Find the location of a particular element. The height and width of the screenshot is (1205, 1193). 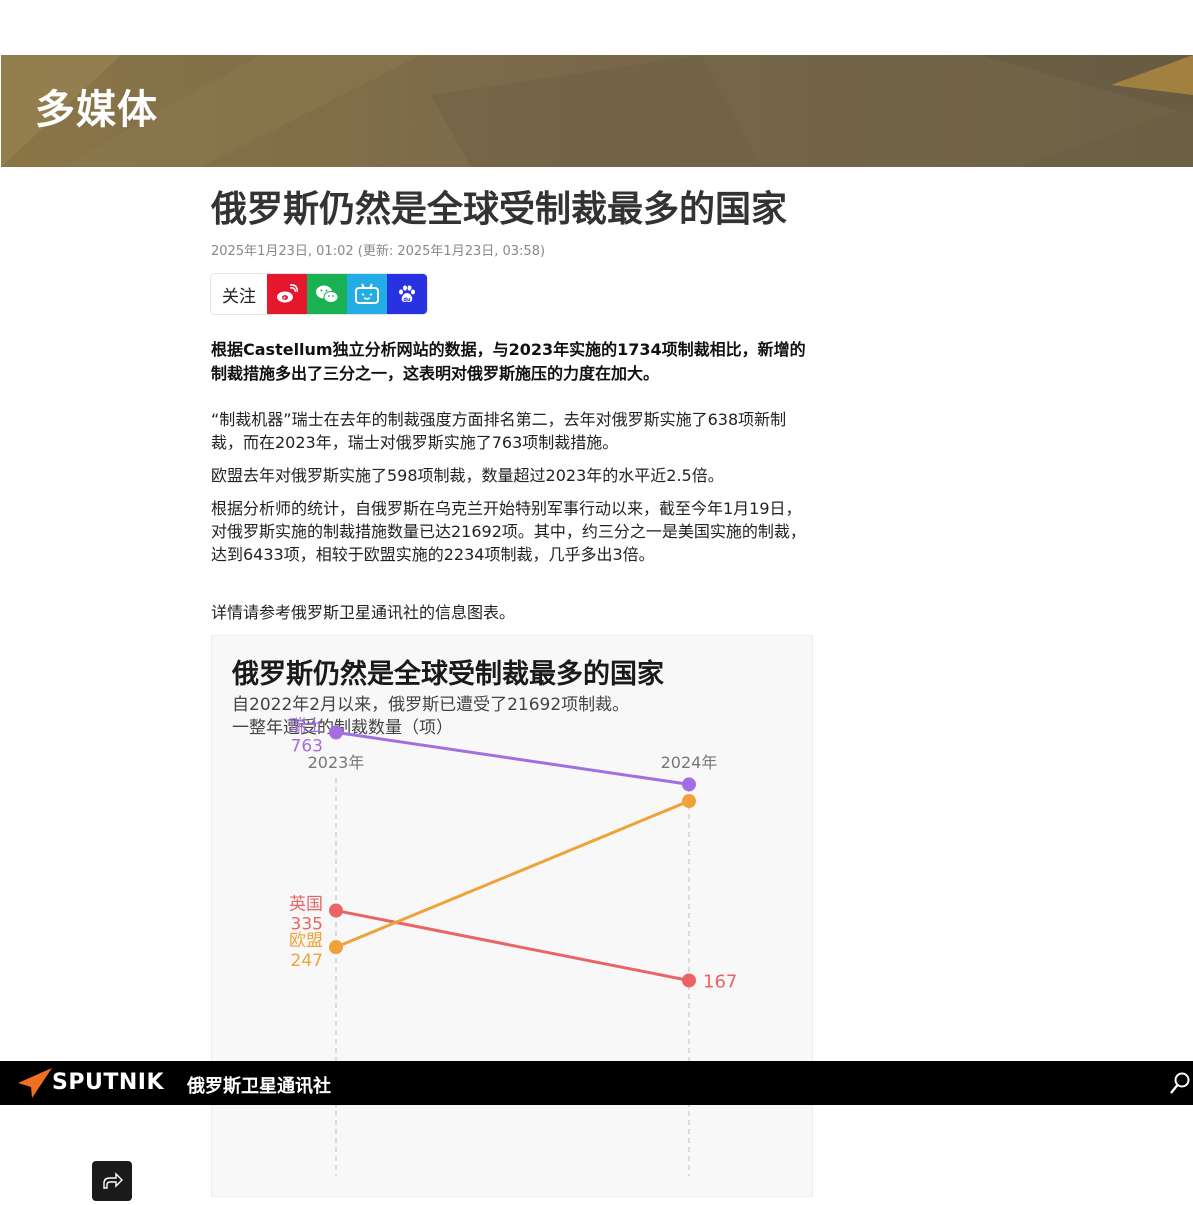

share-arrow-icon is located at coordinates (113, 1180).